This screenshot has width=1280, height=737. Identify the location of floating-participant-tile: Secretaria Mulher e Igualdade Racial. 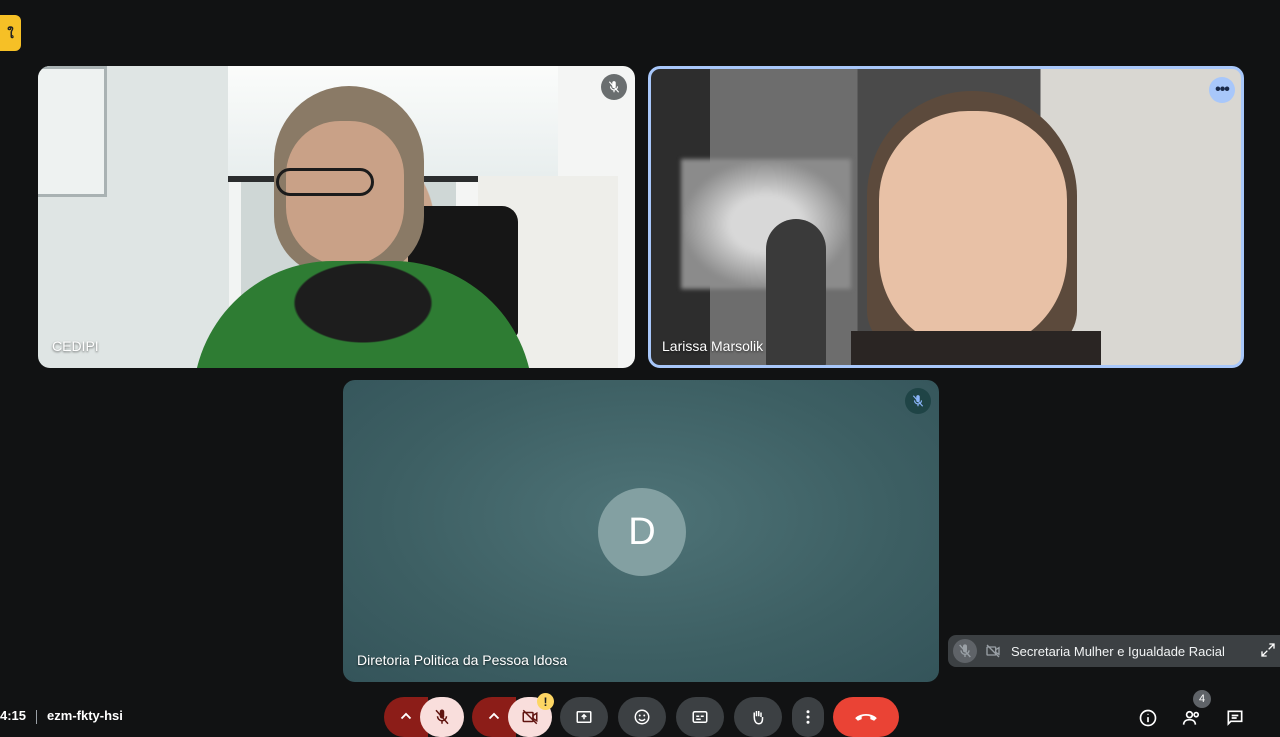
(1114, 651).